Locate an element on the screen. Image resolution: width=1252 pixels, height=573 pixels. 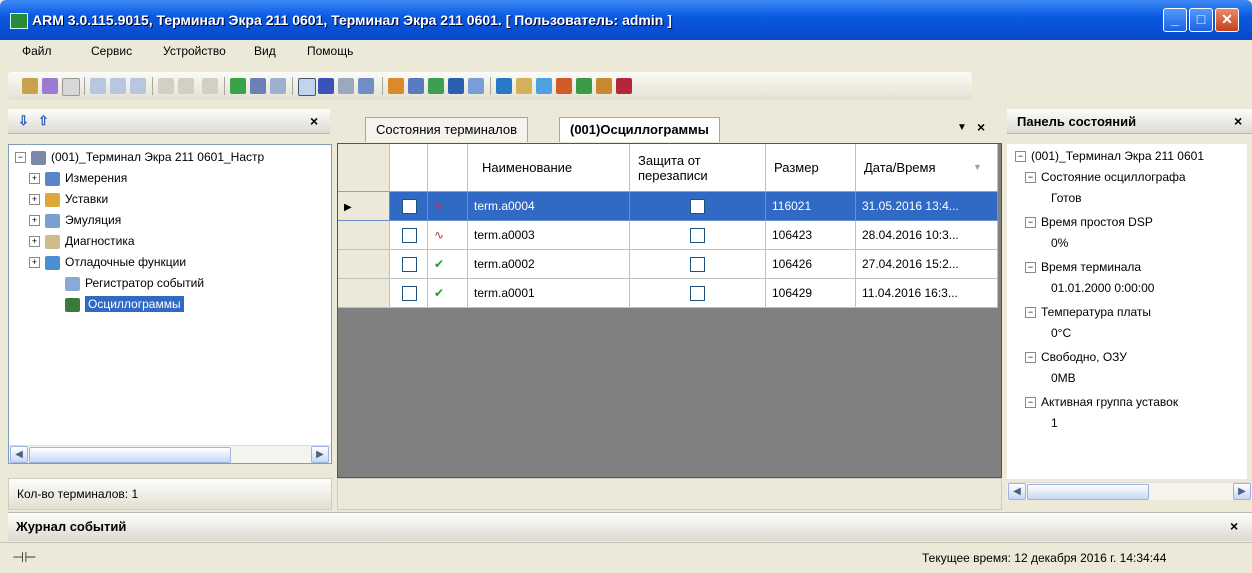
journal-close-icon: × is located at coordinates (1234, 526).